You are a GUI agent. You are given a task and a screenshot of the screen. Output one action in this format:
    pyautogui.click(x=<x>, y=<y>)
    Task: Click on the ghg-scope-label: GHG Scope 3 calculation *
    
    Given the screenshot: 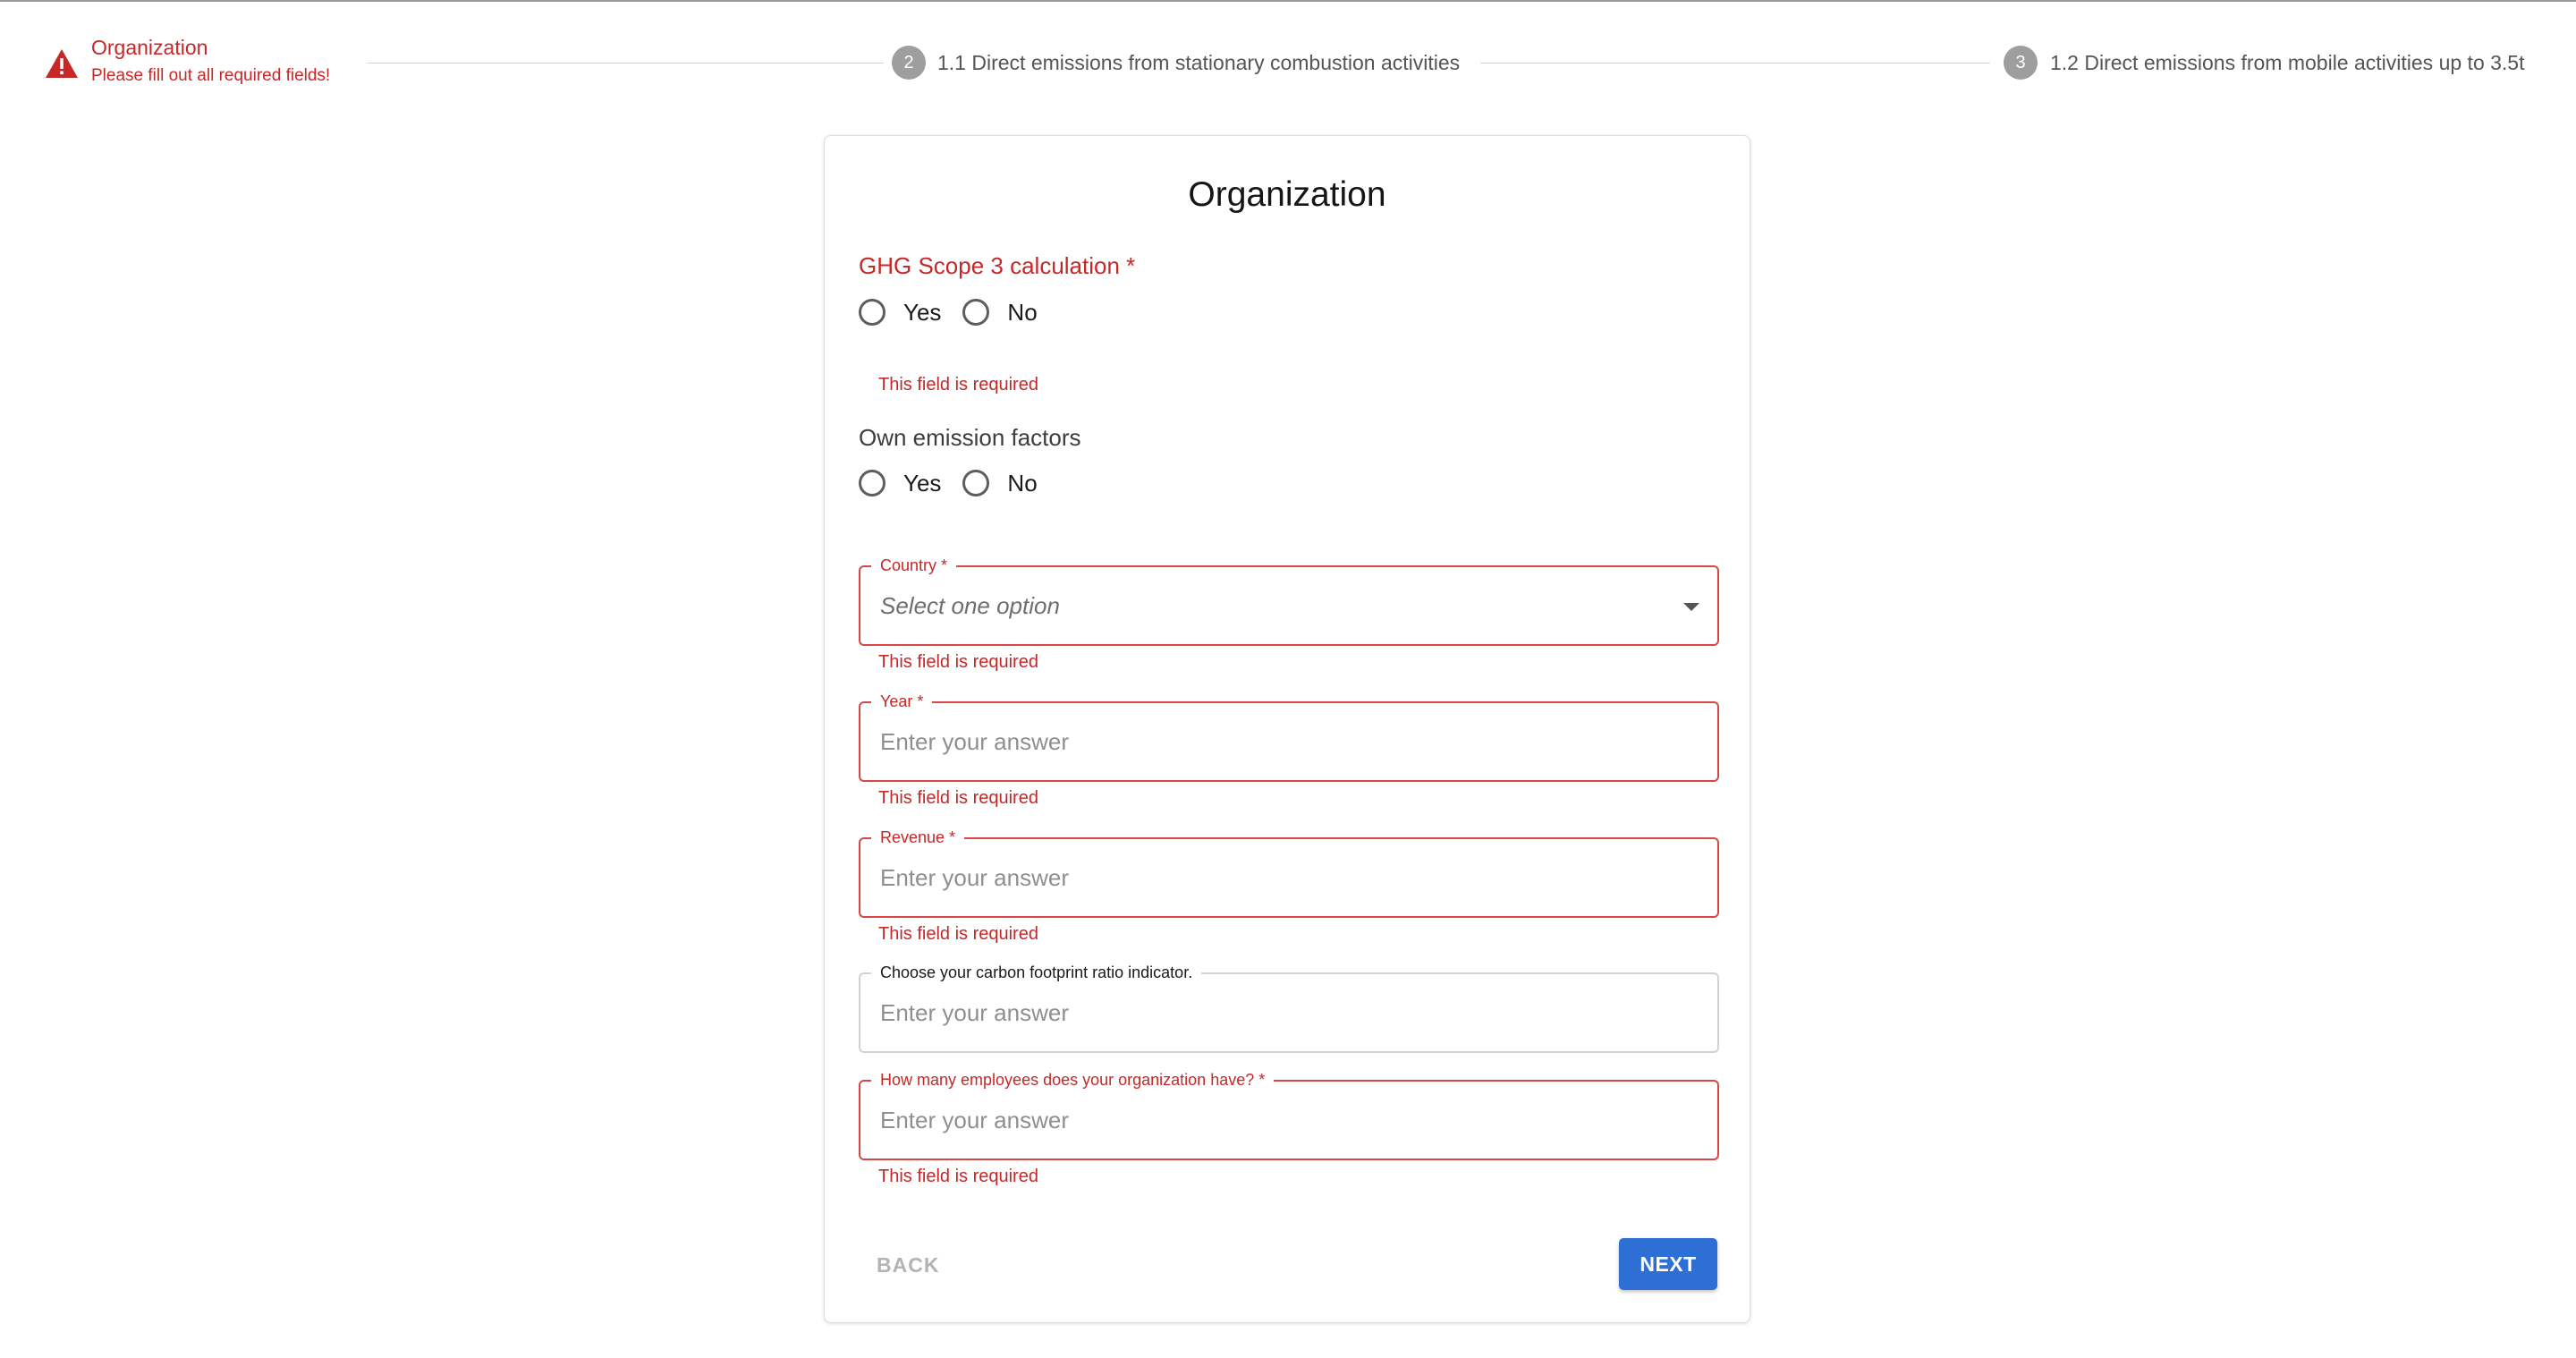 What is the action you would take?
    pyautogui.click(x=997, y=266)
    